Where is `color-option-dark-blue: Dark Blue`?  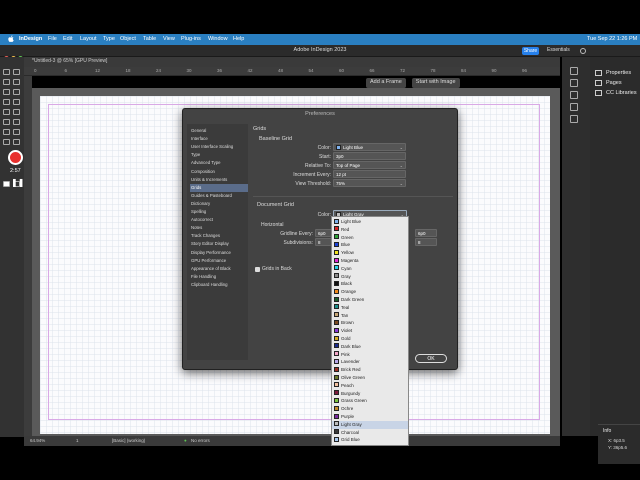
color-option-dark-blue: Dark Blue is located at coordinates (370, 347).